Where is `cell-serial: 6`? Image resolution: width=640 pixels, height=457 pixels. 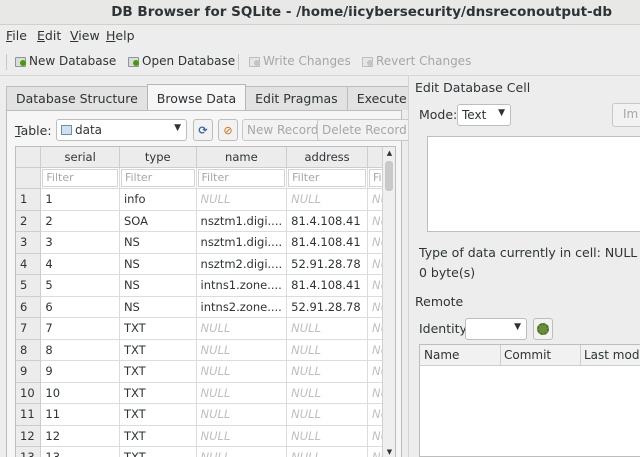
cell-serial: 6 is located at coordinates (80, 307).